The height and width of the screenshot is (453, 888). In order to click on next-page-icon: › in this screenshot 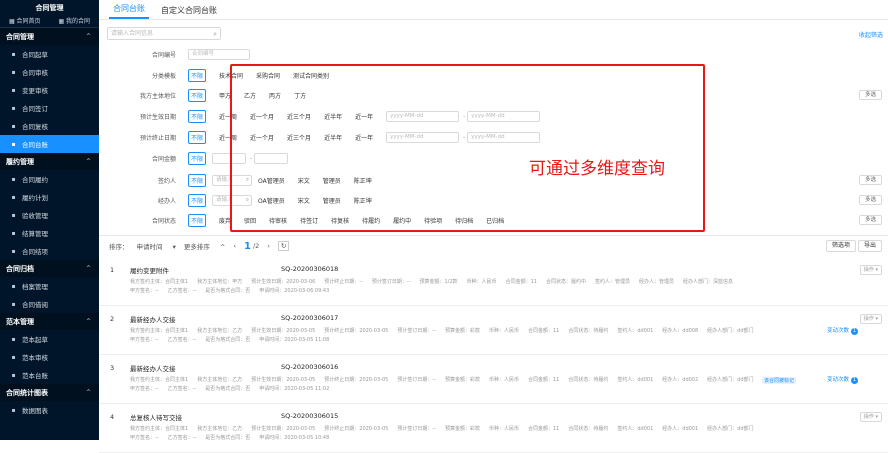, I will do `click(268, 246)`.